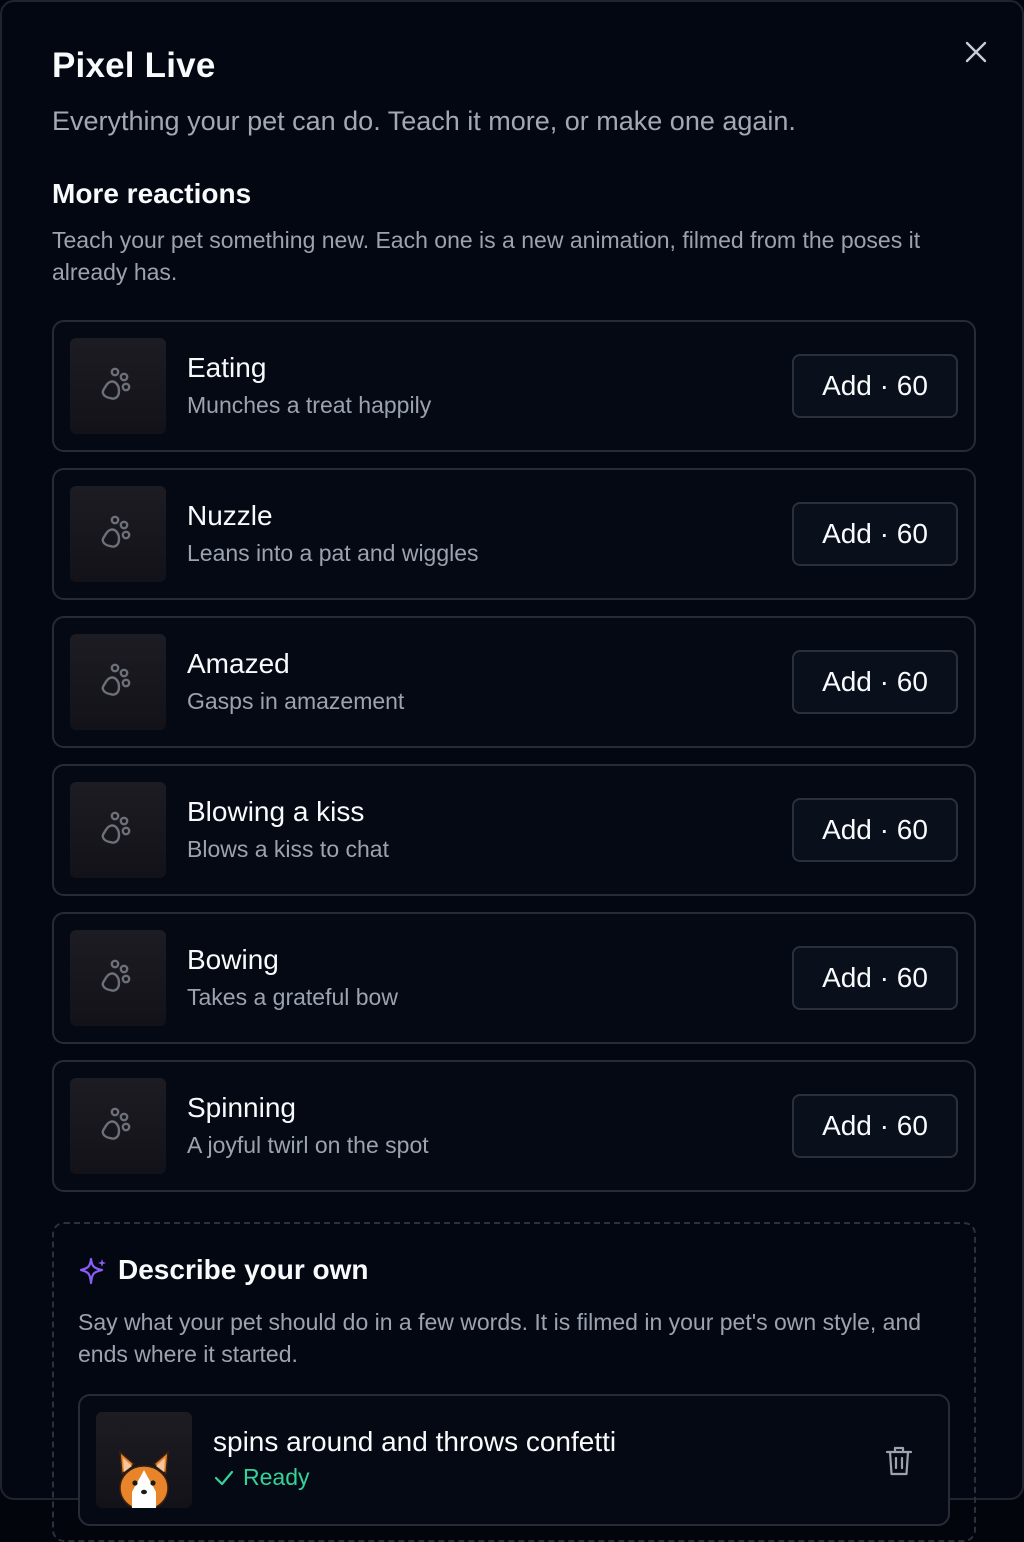 The width and height of the screenshot is (1024, 1542). What do you see at coordinates (152, 193) in the screenshot?
I see `more-reactions-title: More reactions` at bounding box center [152, 193].